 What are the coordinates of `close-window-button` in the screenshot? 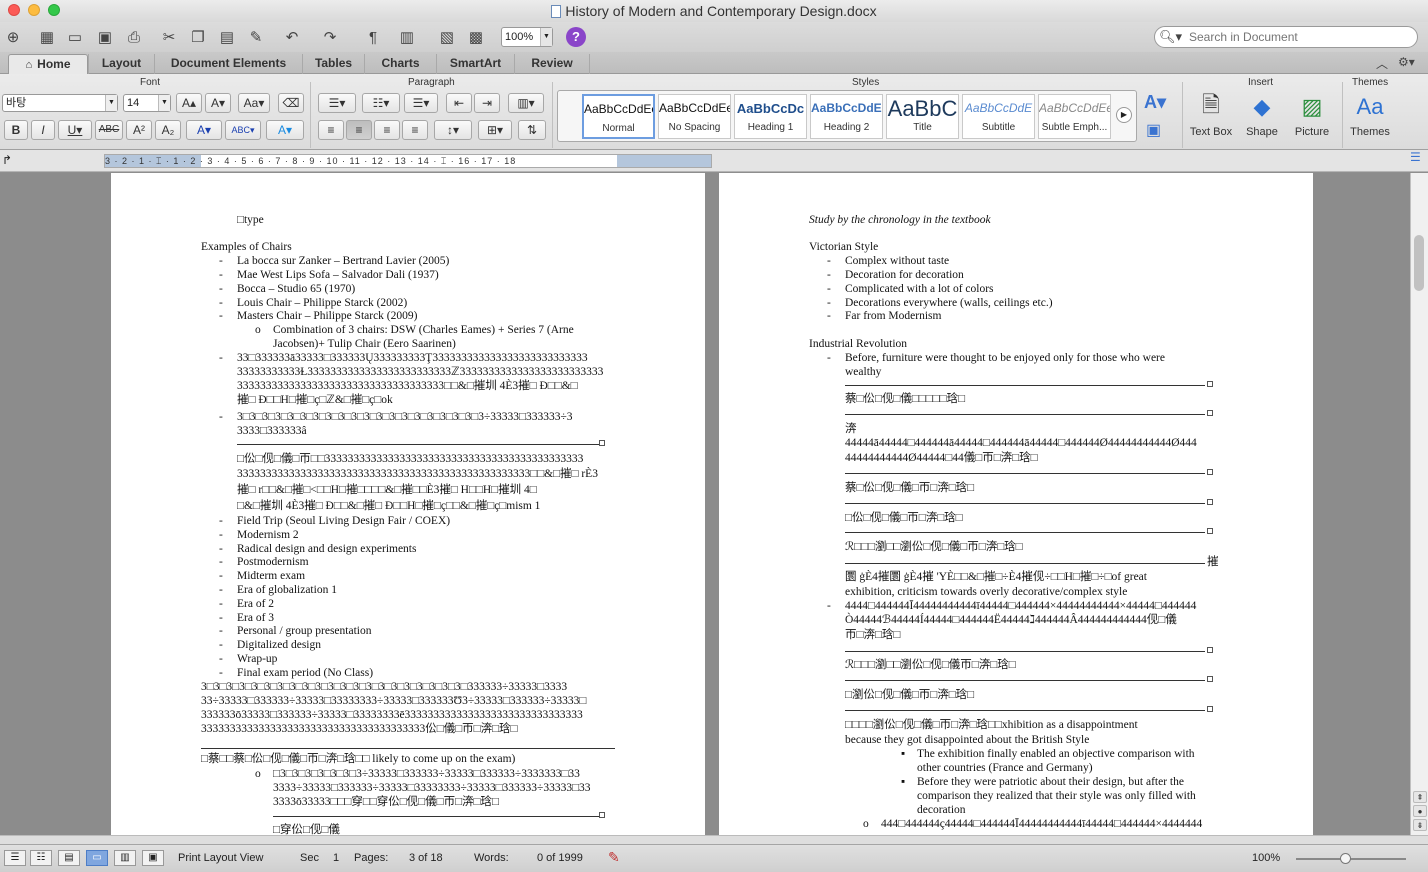 It's located at (14, 10).